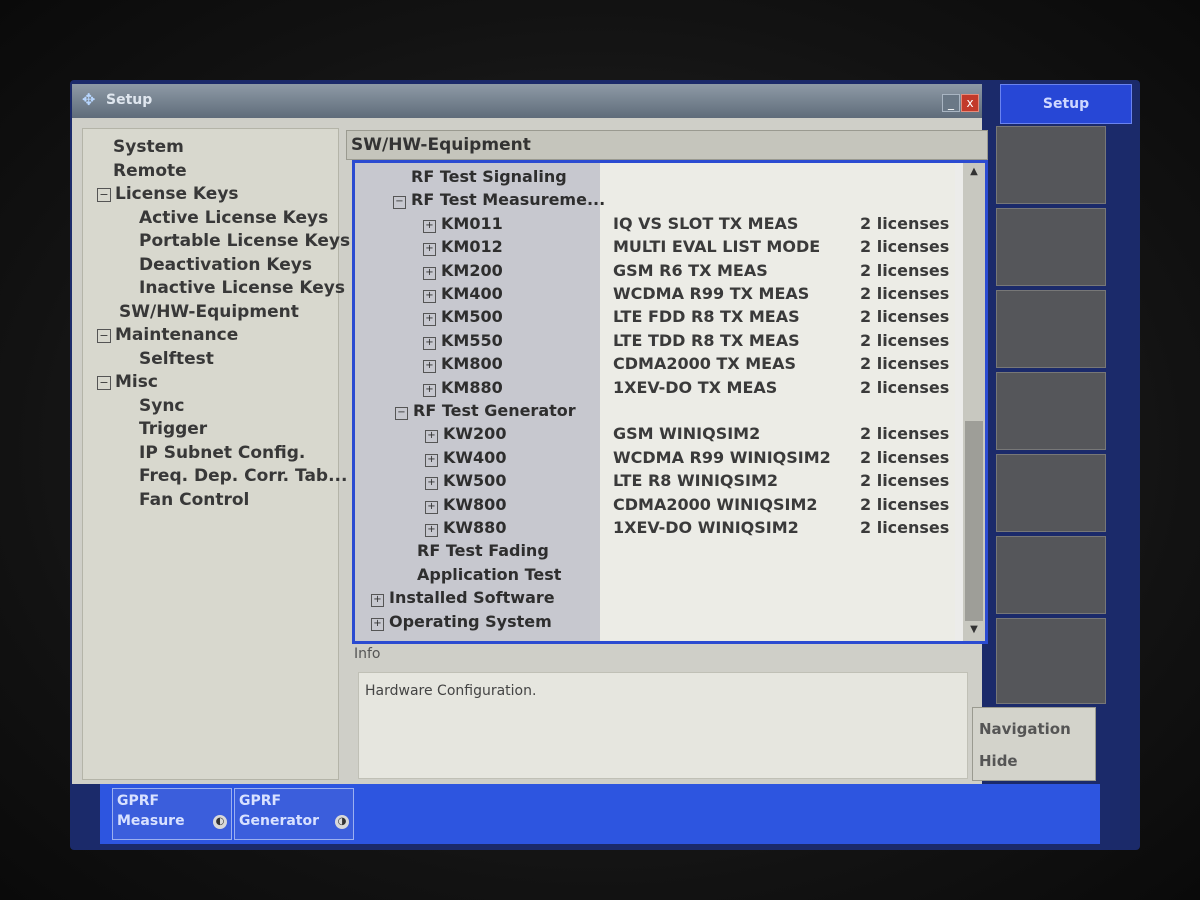 The image size is (1200, 900). What do you see at coordinates (475, 504) in the screenshot?
I see `tree-row-label: KW800` at bounding box center [475, 504].